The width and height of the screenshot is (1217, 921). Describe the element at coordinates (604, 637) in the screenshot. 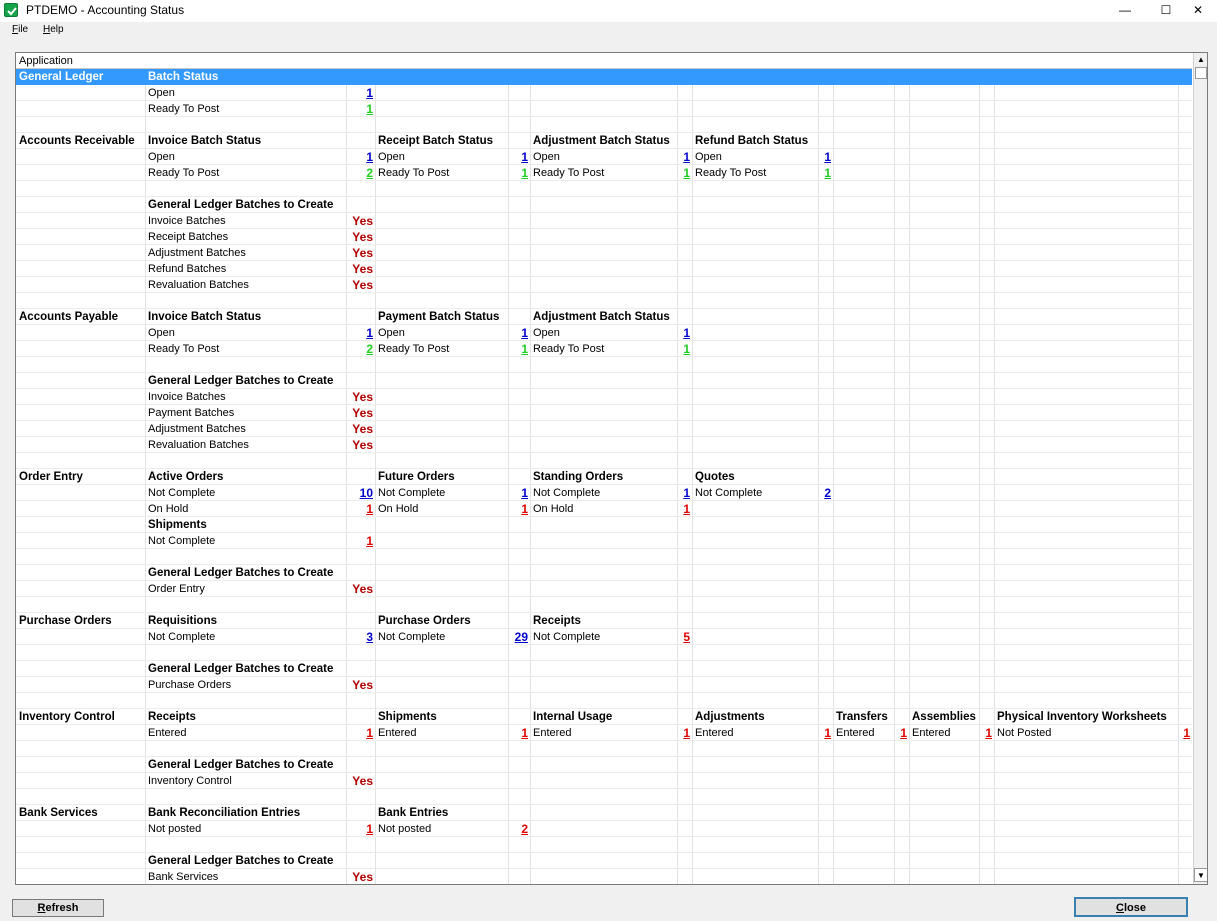

I see `table-row: Not Complete 3 Not Complete 29 Not Complete 5` at that location.